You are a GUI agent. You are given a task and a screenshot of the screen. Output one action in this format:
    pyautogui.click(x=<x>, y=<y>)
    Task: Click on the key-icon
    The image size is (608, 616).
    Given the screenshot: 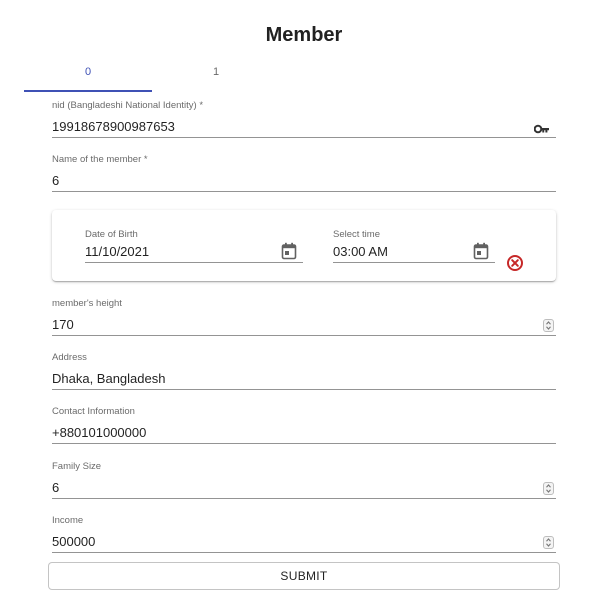 What is the action you would take?
    pyautogui.click(x=541, y=130)
    